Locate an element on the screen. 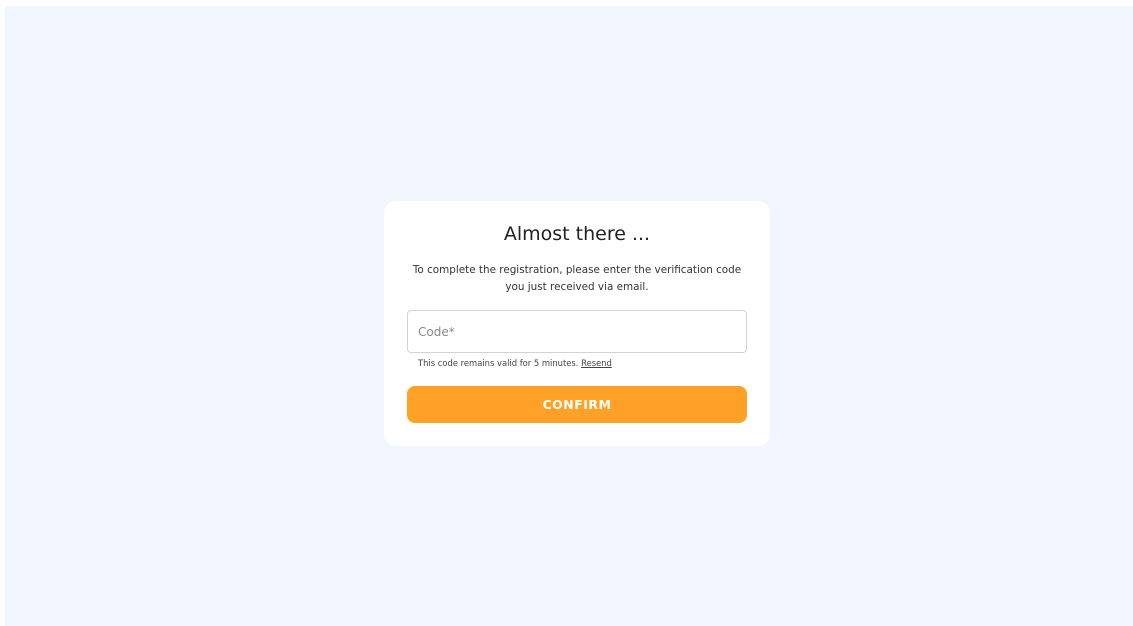 This screenshot has width=1133, height=626. hint-text: This code remains valid for 5 minutes. is located at coordinates (500, 363).